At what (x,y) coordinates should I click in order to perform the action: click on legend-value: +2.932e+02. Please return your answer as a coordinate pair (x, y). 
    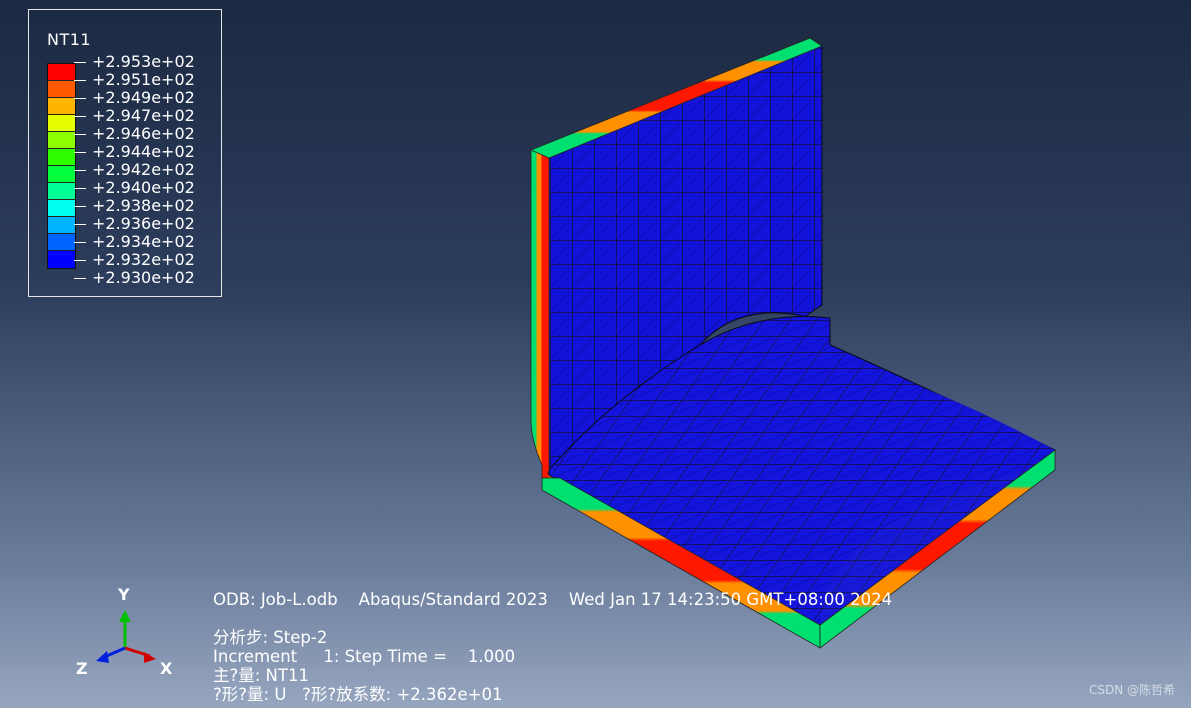
    Looking at the image, I should click on (134, 260).